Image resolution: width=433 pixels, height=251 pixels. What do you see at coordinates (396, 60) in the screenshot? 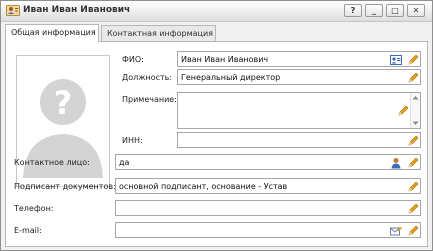
I see `id-card-icon` at bounding box center [396, 60].